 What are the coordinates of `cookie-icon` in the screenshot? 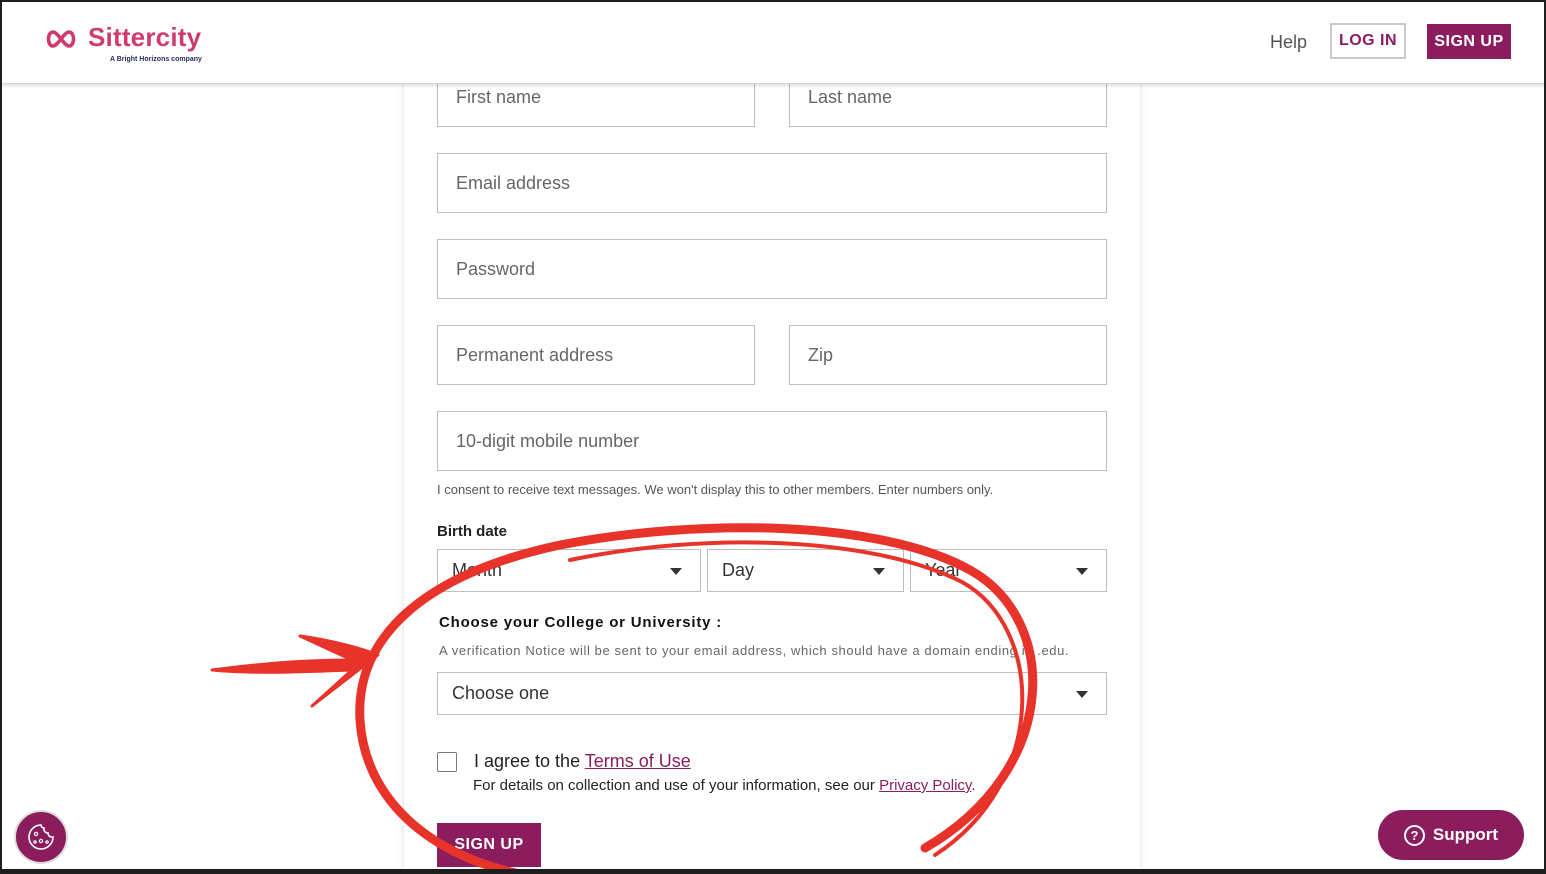 It's located at (41, 837).